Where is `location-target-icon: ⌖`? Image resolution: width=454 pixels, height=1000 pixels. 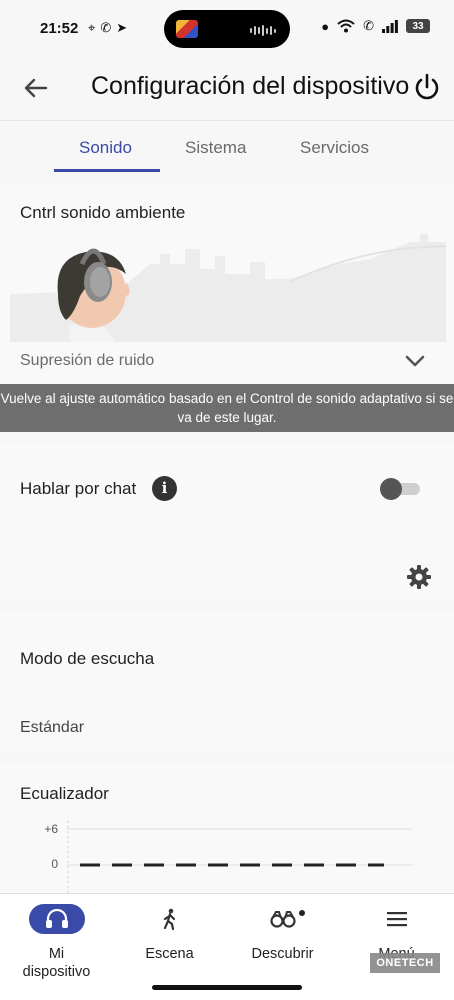 location-target-icon: ⌖ is located at coordinates (92, 27).